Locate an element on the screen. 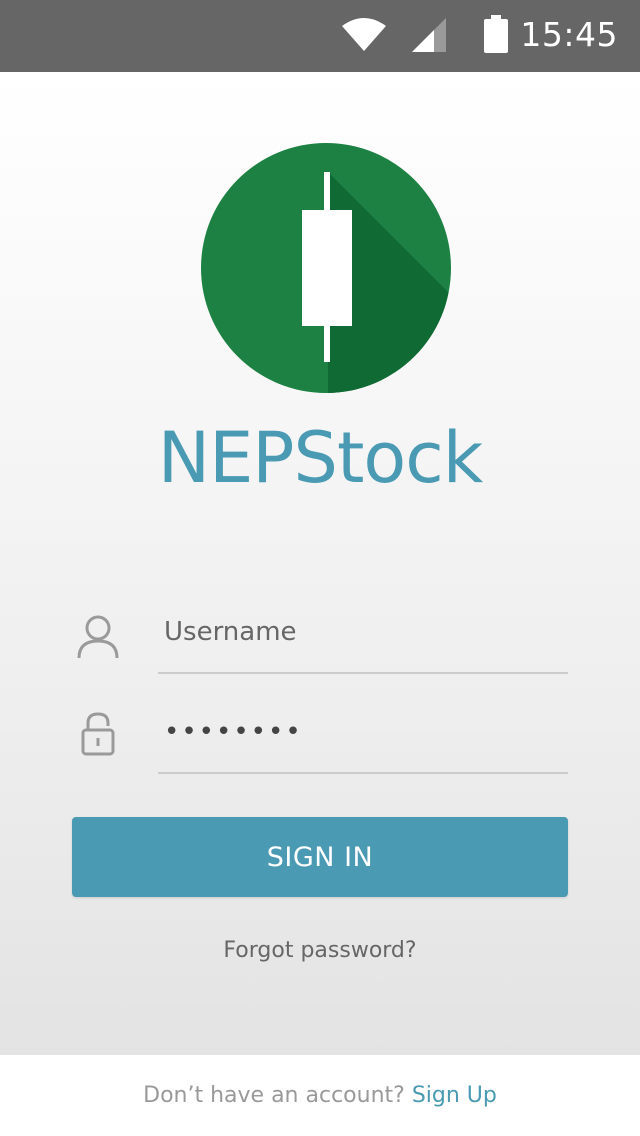 The height and width of the screenshot is (1136, 640). password-input is located at coordinates (363, 733).